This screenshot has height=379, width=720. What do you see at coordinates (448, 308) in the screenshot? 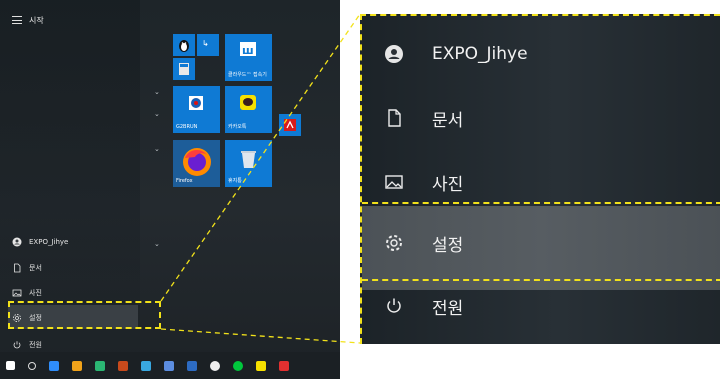
I see `zoomed-item-label: 전원` at bounding box center [448, 308].